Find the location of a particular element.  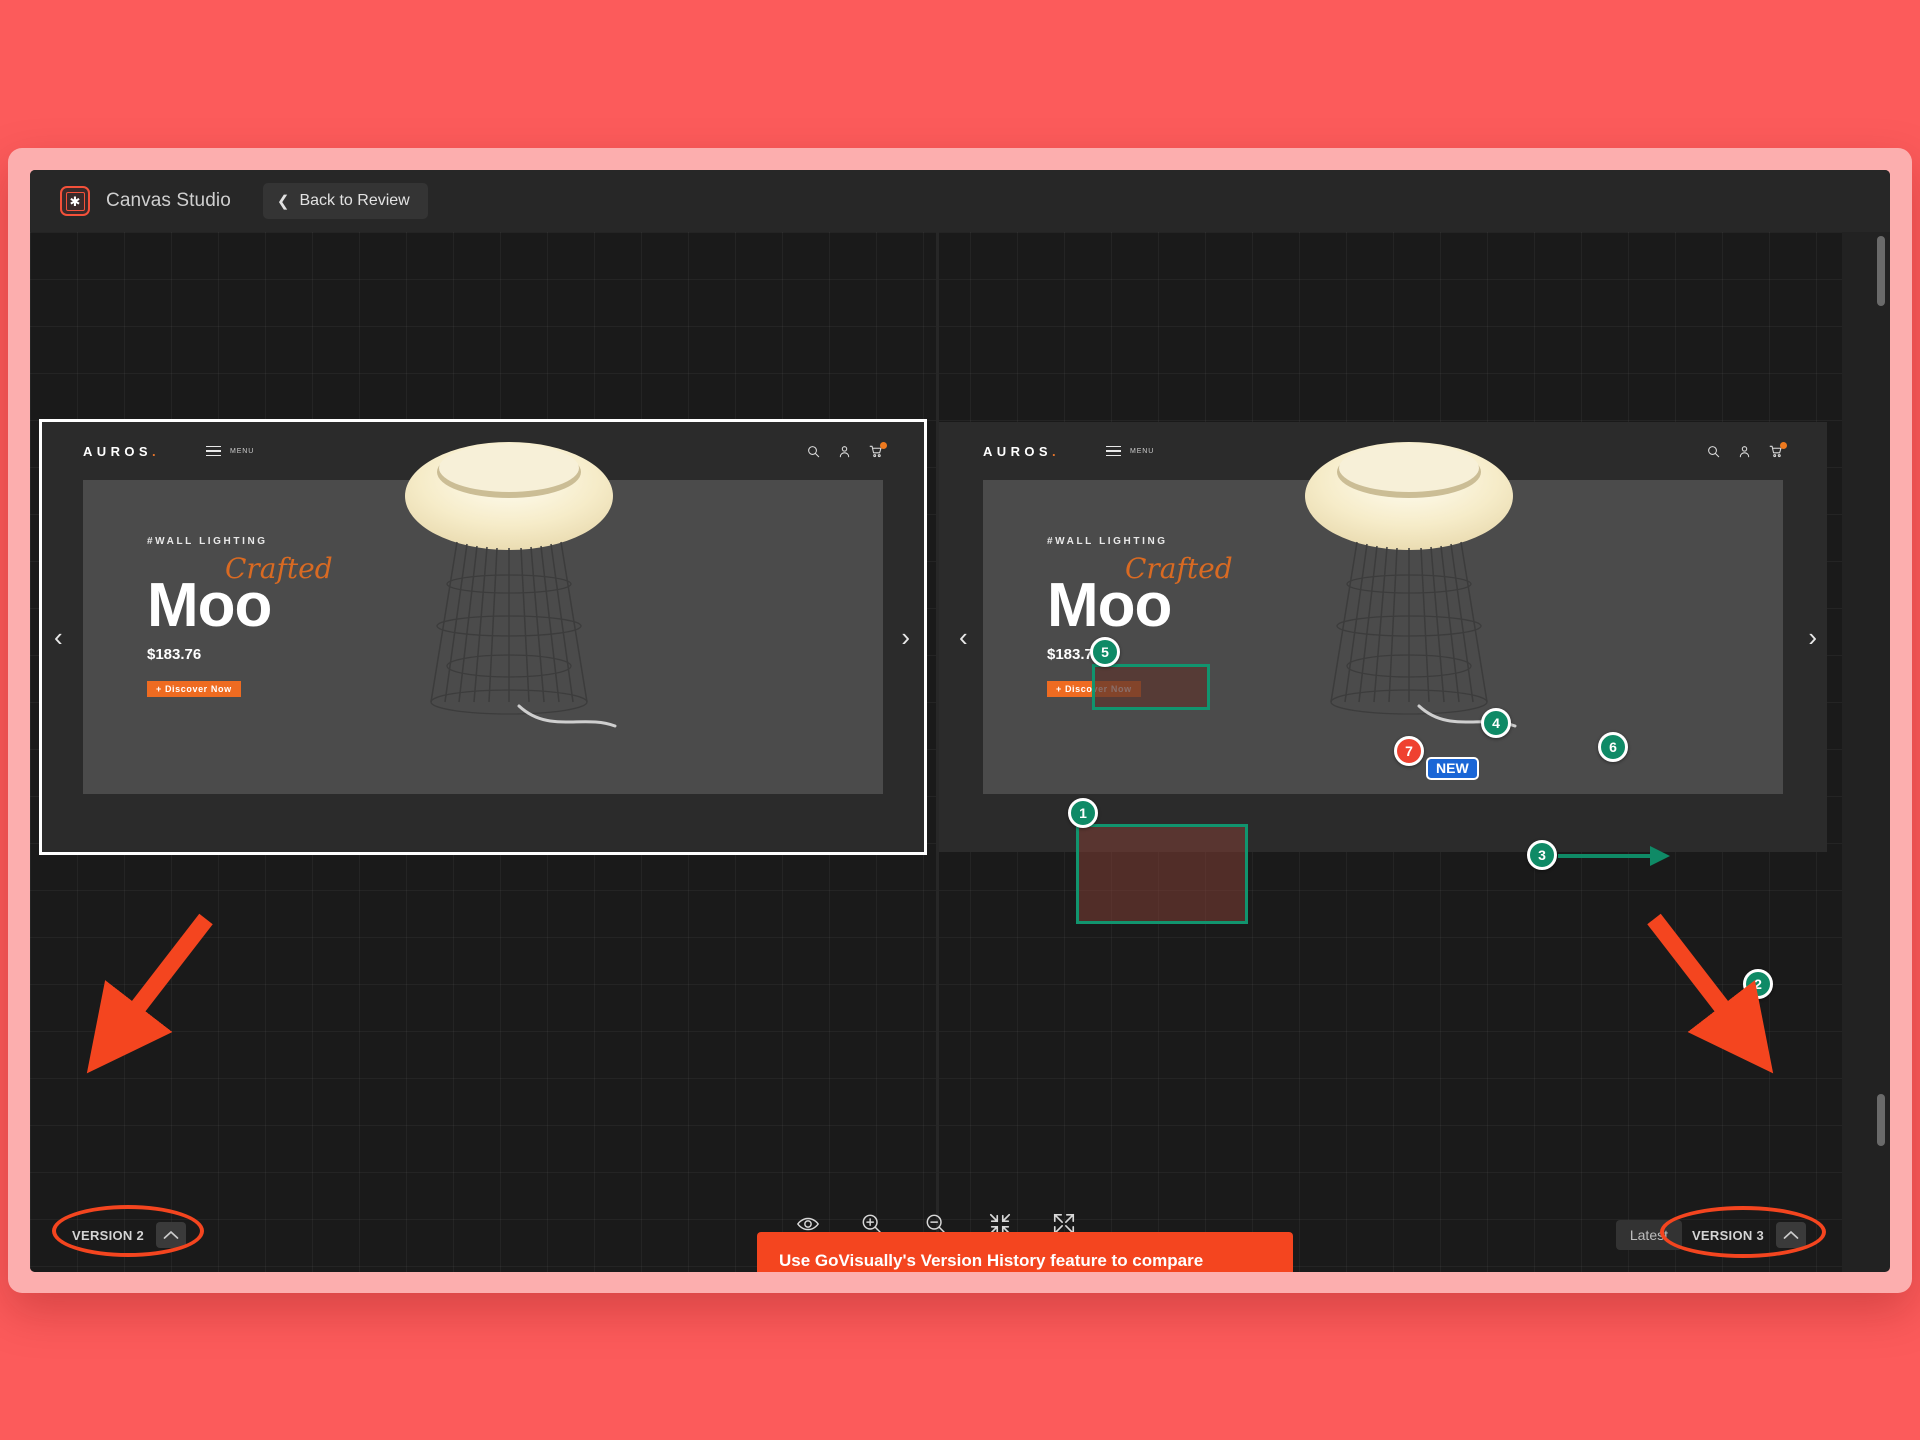

new-badge: NEW is located at coordinates (1452, 768).